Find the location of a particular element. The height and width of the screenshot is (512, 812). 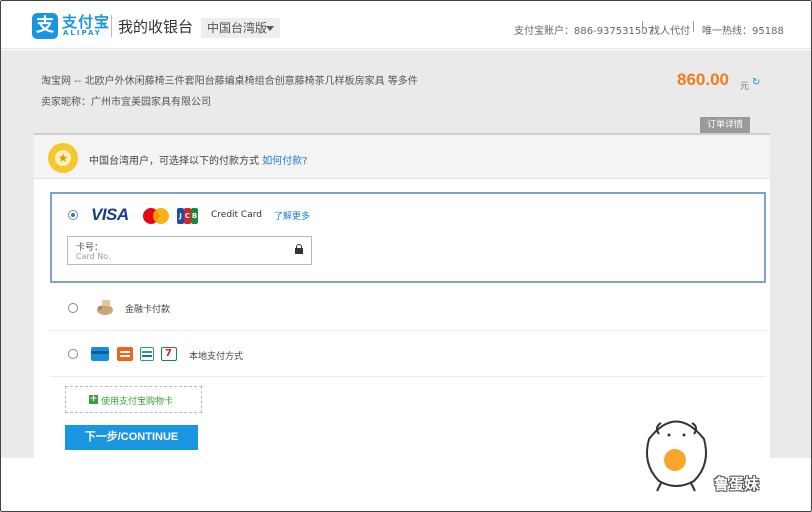

star-icon: ★ is located at coordinates (63, 158).